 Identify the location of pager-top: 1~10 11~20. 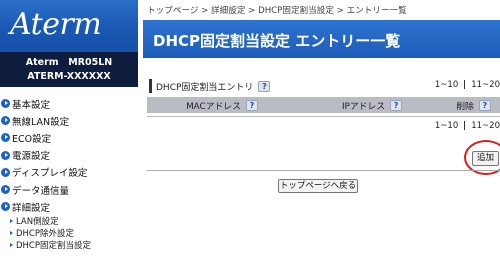
(467, 85).